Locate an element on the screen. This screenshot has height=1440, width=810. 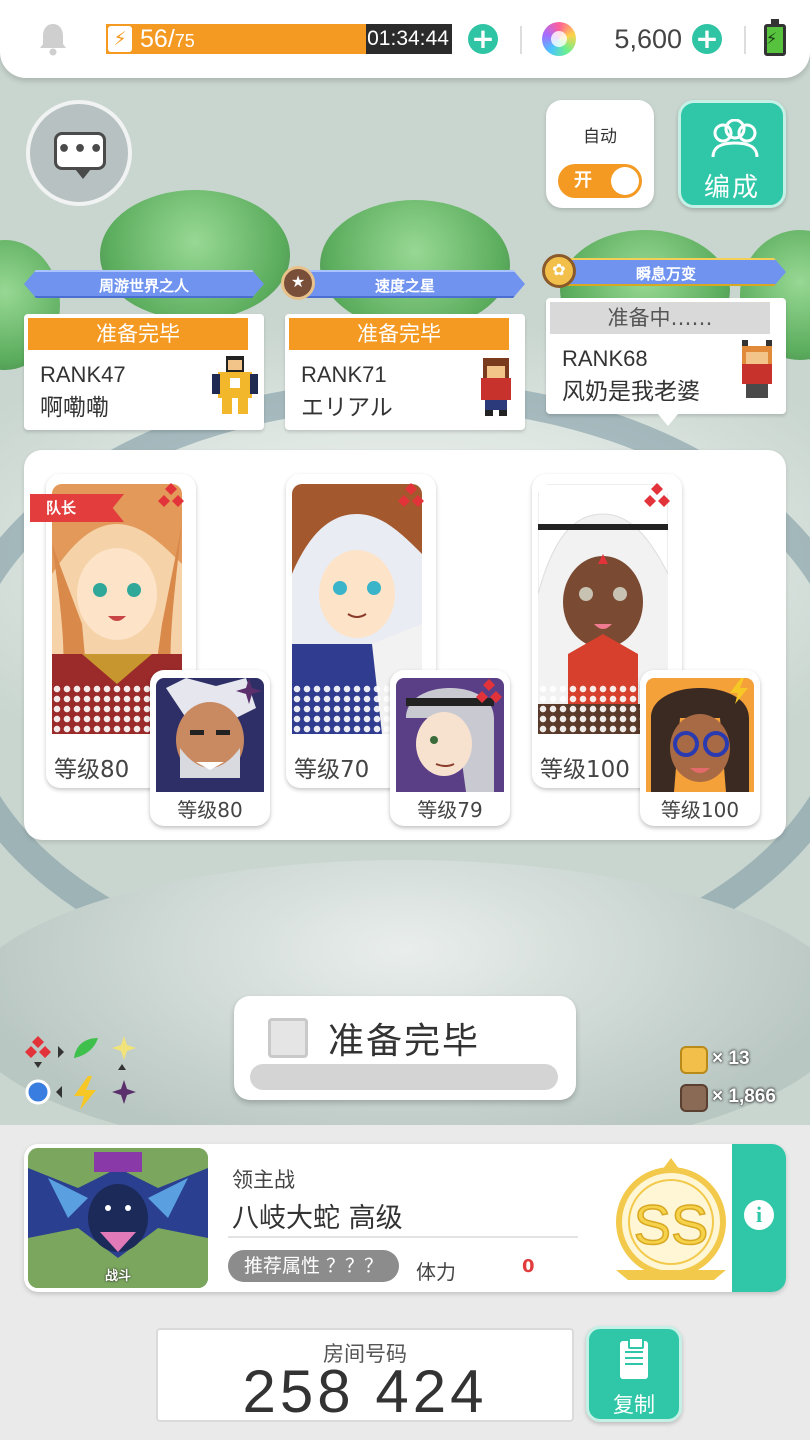
bronze-medal-icon is located at coordinates (694, 1098).